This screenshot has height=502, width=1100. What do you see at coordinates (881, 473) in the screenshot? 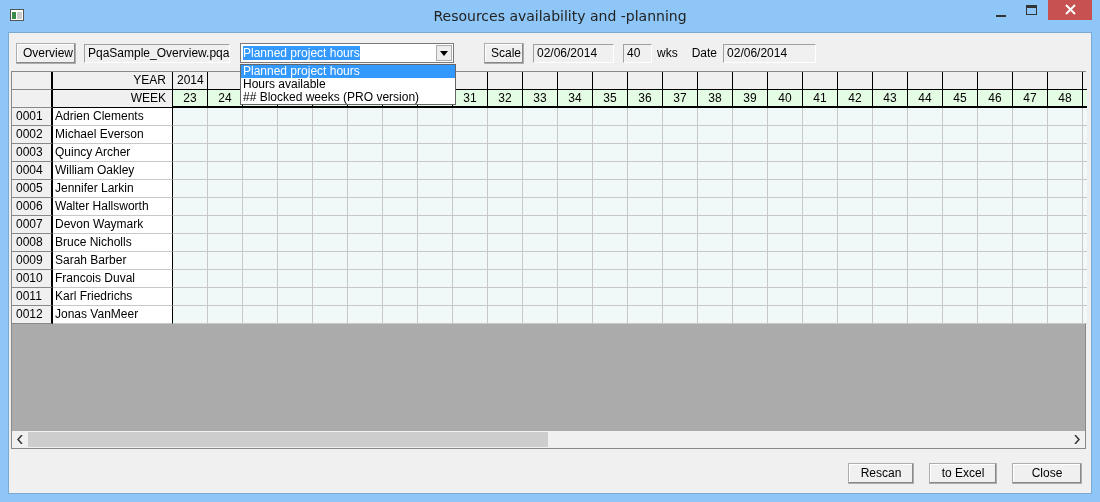
I see `dialog-button: Rescan` at bounding box center [881, 473].